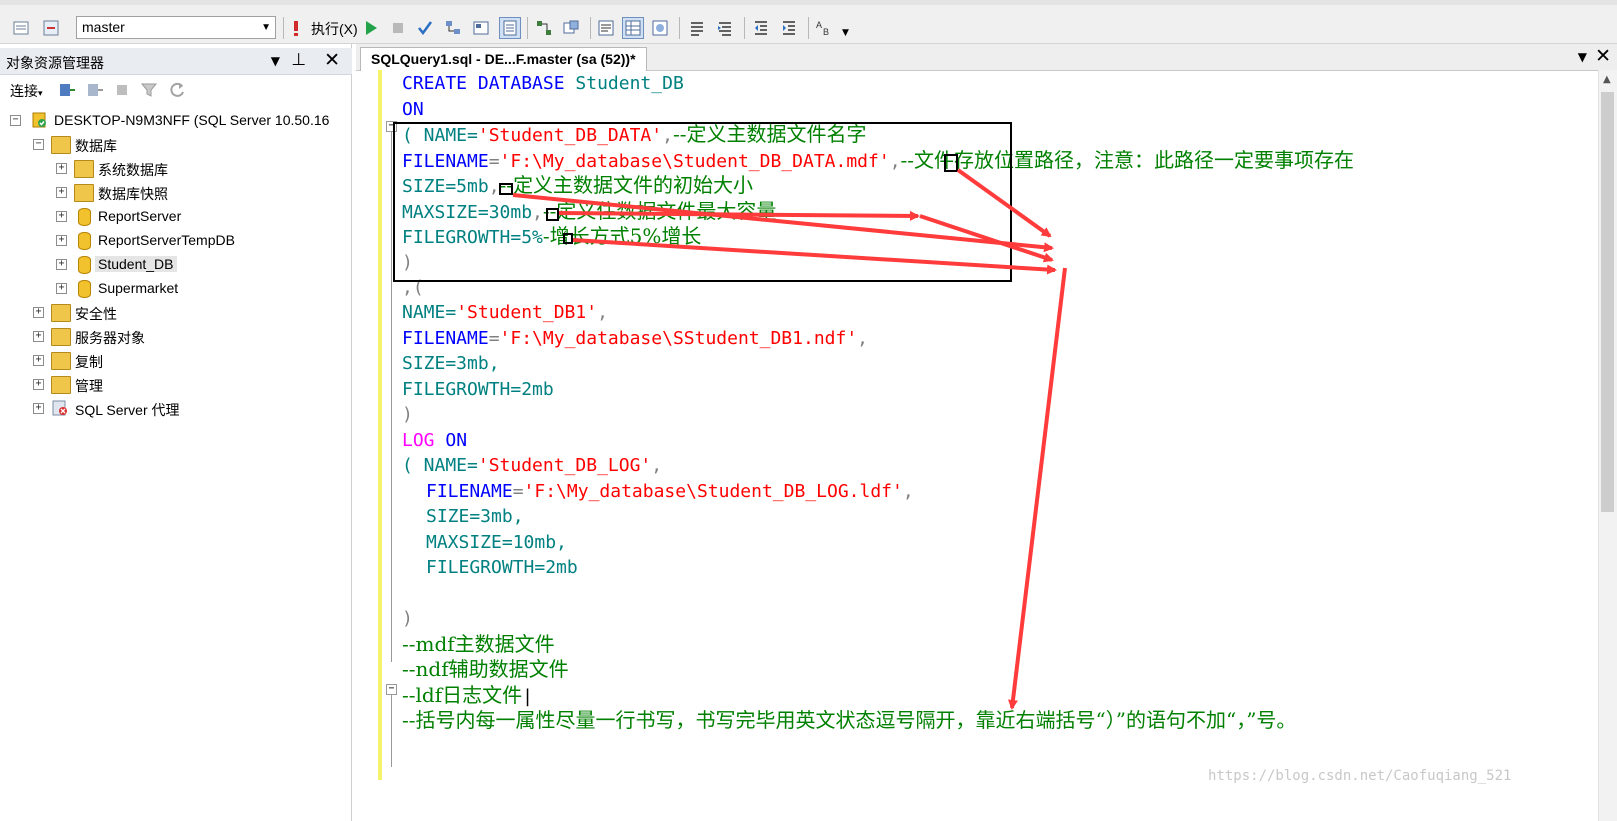 This screenshot has height=821, width=1617. Describe the element at coordinates (138, 288) in the screenshot. I see `tree-item-label: Supermarket` at that location.